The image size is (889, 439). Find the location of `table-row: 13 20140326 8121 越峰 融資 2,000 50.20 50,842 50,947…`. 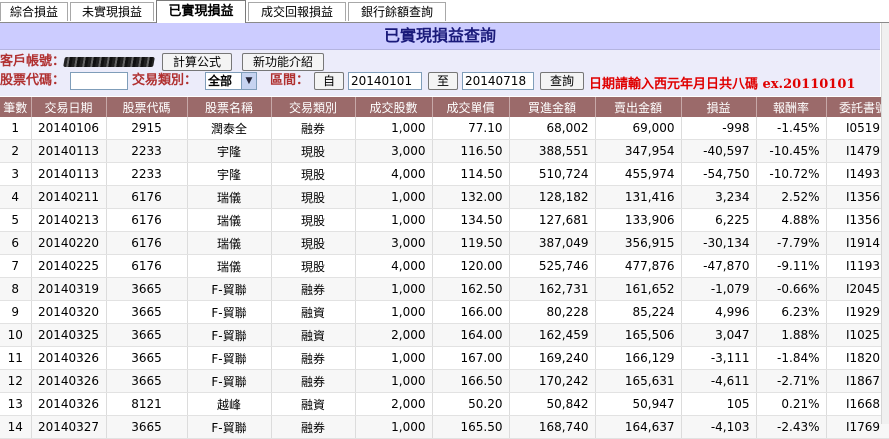

table-row: 13 20140326 8121 越峰 融資 2,000 50.20 50,842 50,947… is located at coordinates (444, 404).